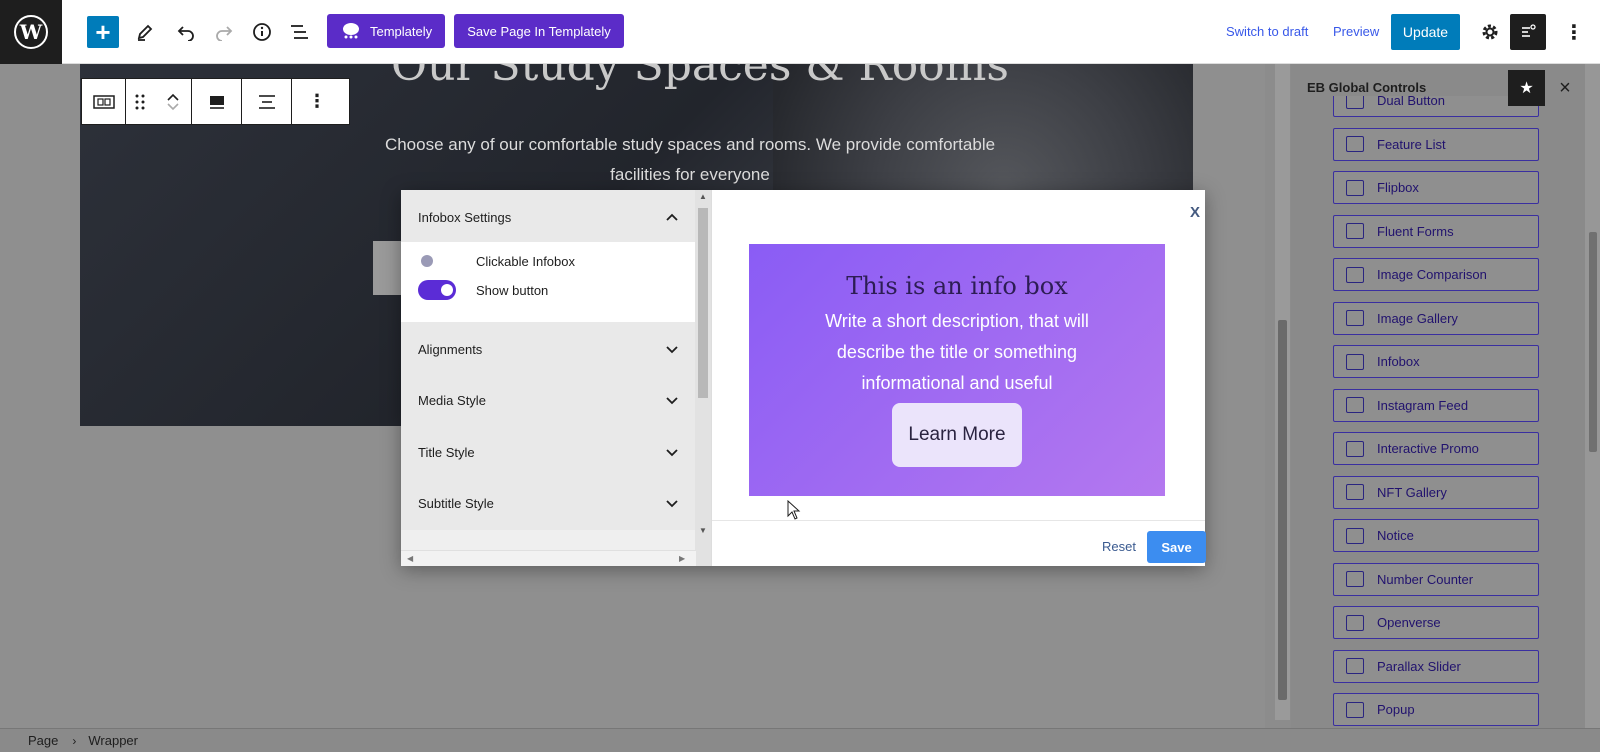 Image resolution: width=1600 pixels, height=752 pixels. Describe the element at coordinates (1436, 405) in the screenshot. I see `block-item-instagram-feed: Instagram Feed` at that location.